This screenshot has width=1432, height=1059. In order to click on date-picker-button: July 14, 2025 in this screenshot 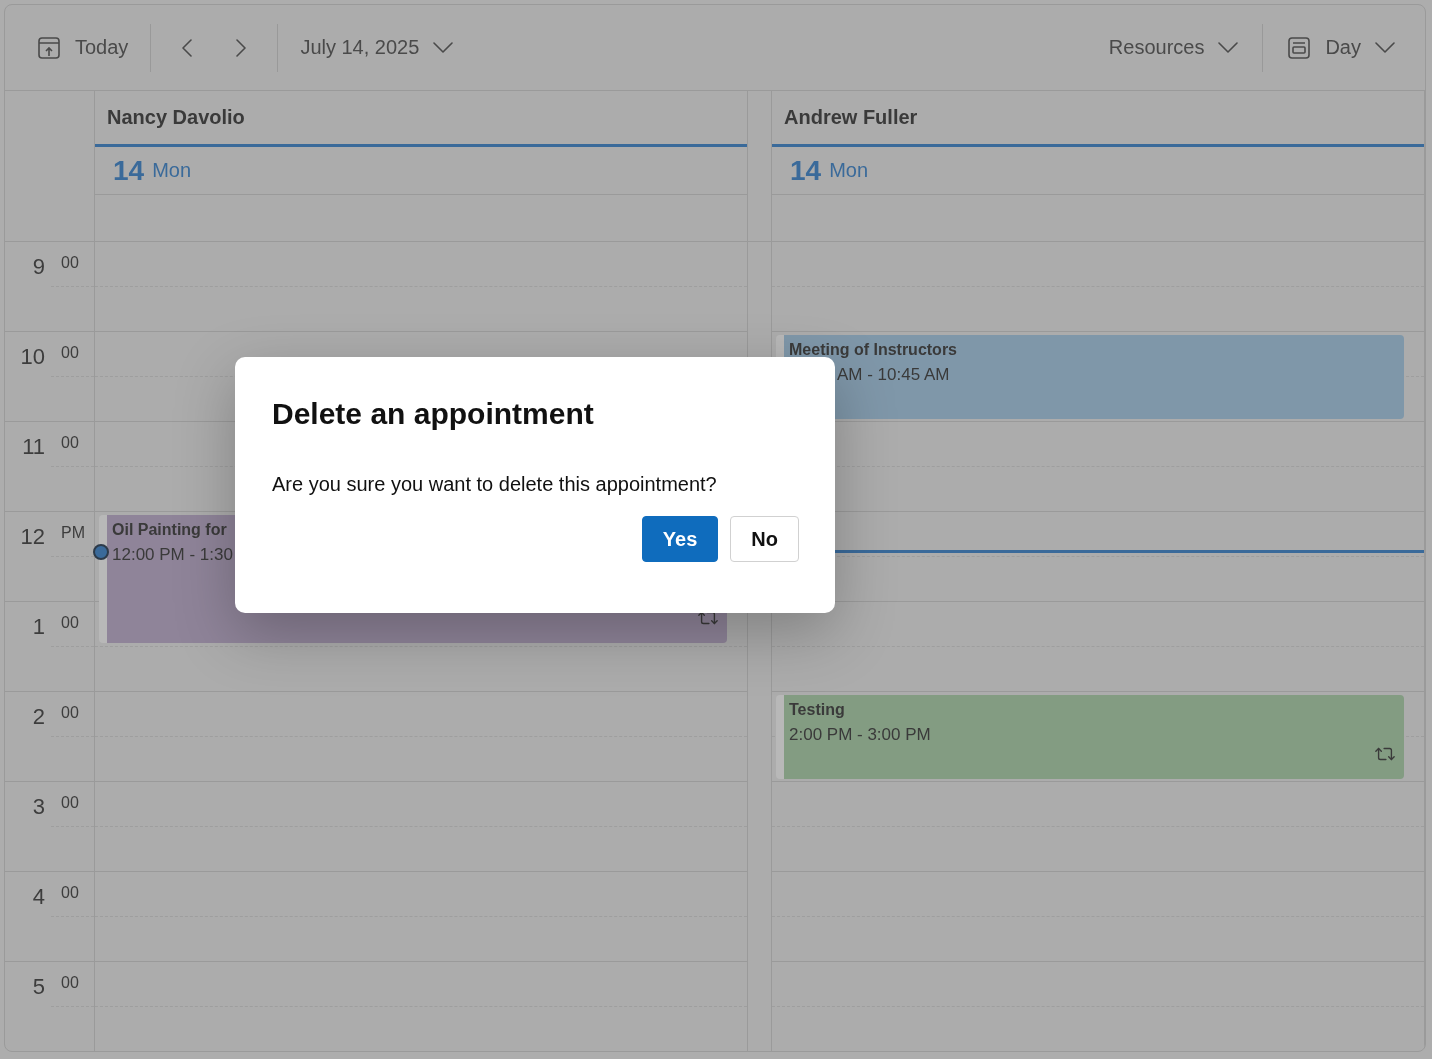, I will do `click(377, 47)`.